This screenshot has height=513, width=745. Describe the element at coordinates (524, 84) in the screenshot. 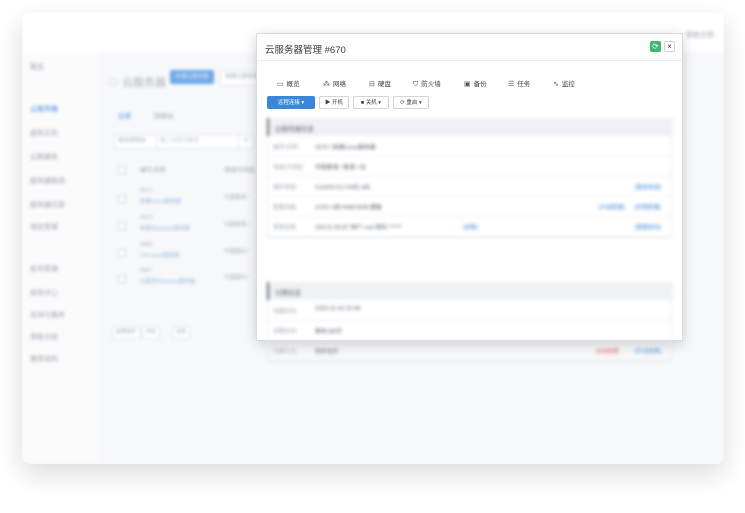

I see `tab-tasks-label: 任务` at that location.